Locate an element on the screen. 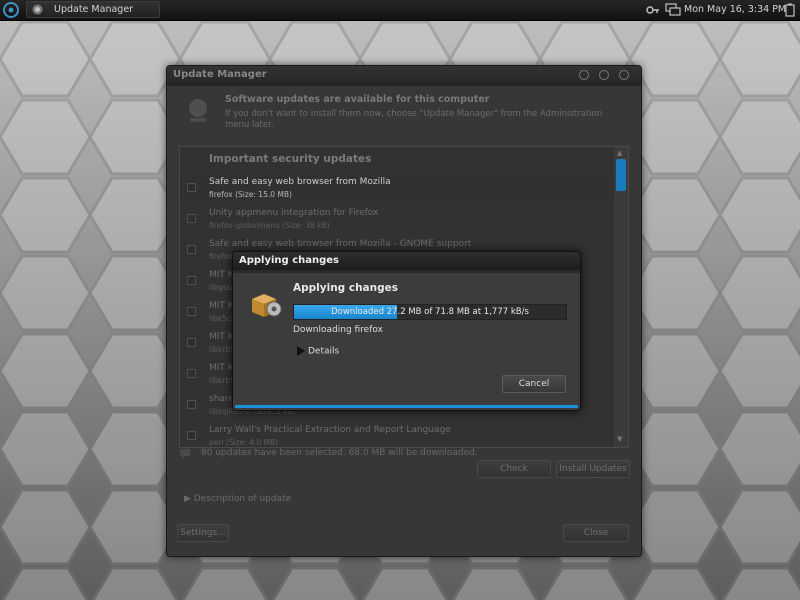 The height and width of the screenshot is (600, 800). description-label: Description of update is located at coordinates (242, 499).